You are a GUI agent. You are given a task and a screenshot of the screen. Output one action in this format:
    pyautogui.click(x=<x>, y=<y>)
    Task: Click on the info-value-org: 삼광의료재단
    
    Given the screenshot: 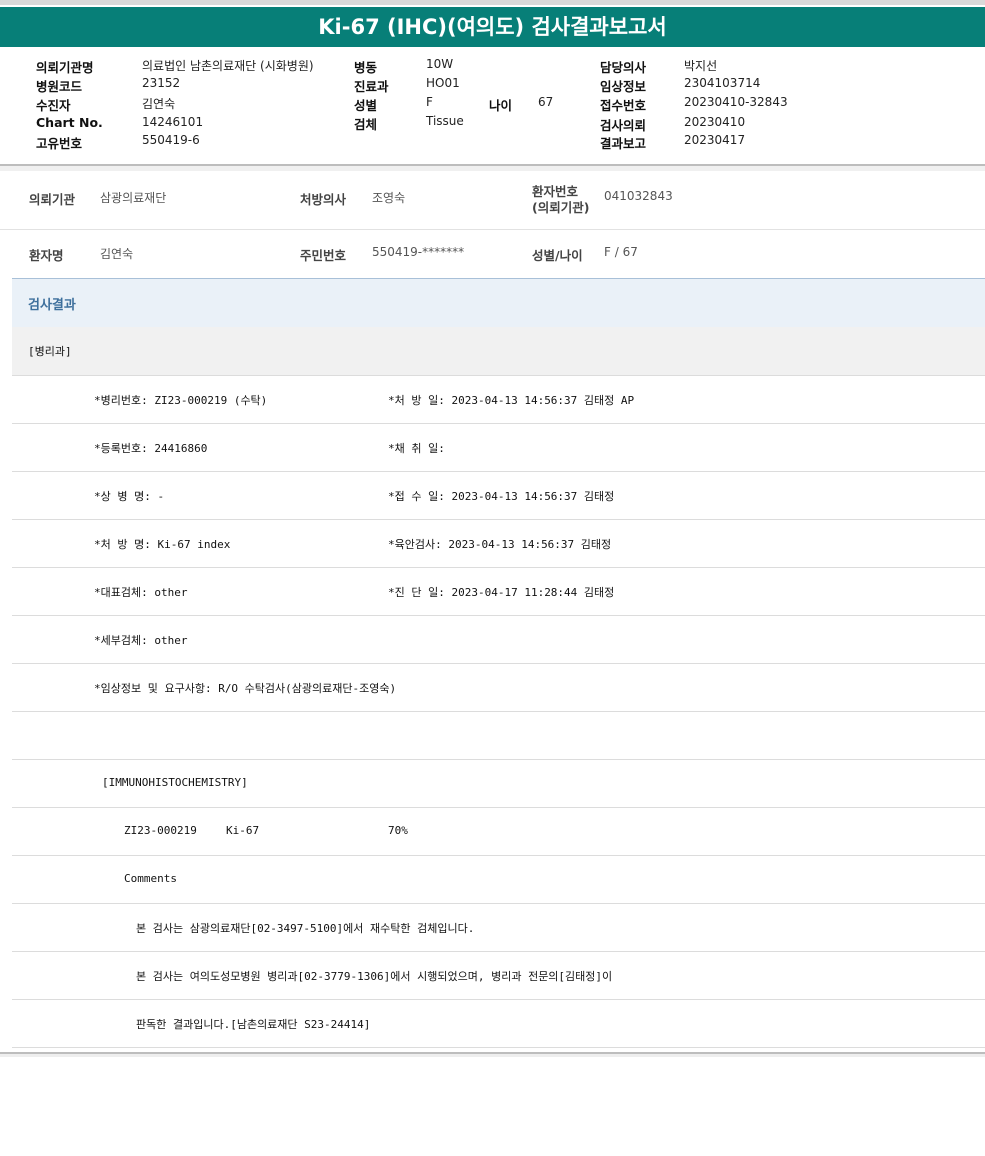 What is the action you would take?
    pyautogui.click(x=133, y=198)
    